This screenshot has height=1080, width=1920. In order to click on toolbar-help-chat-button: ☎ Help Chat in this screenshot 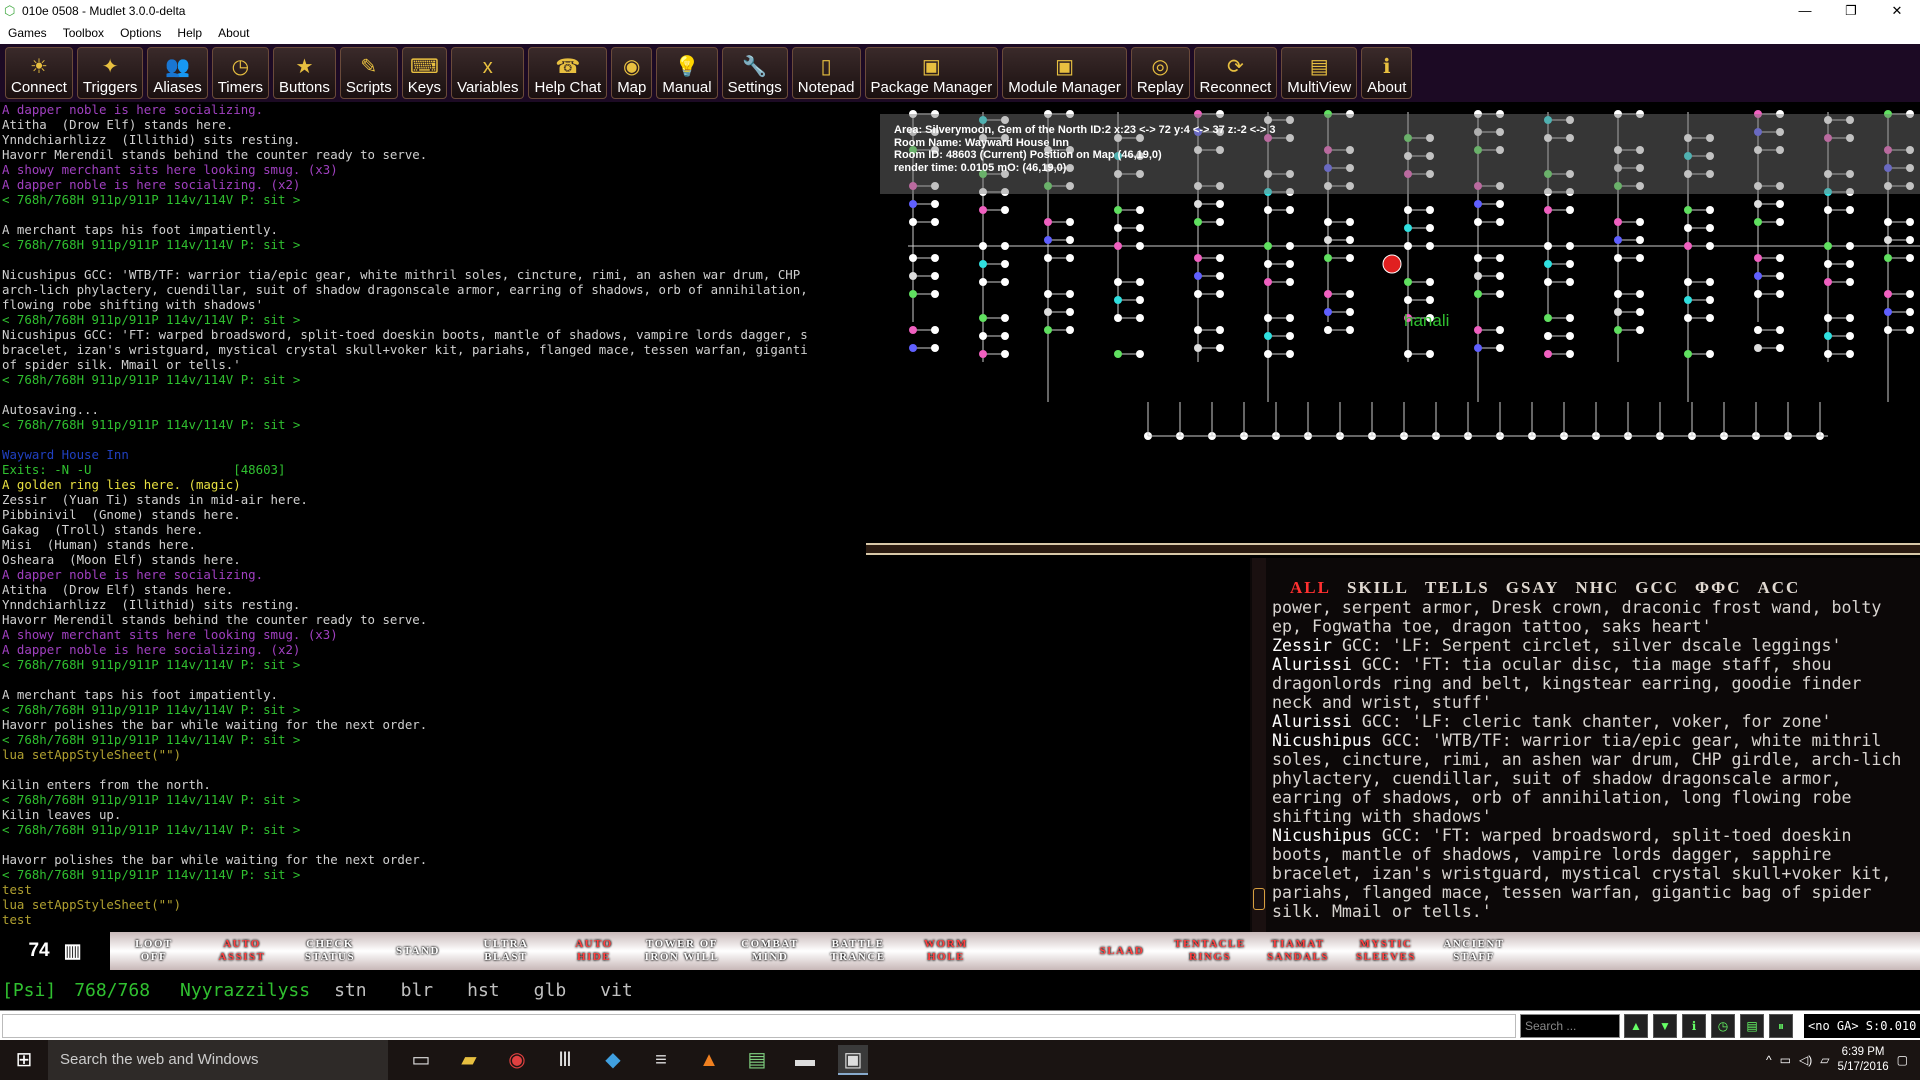, I will do `click(568, 73)`.